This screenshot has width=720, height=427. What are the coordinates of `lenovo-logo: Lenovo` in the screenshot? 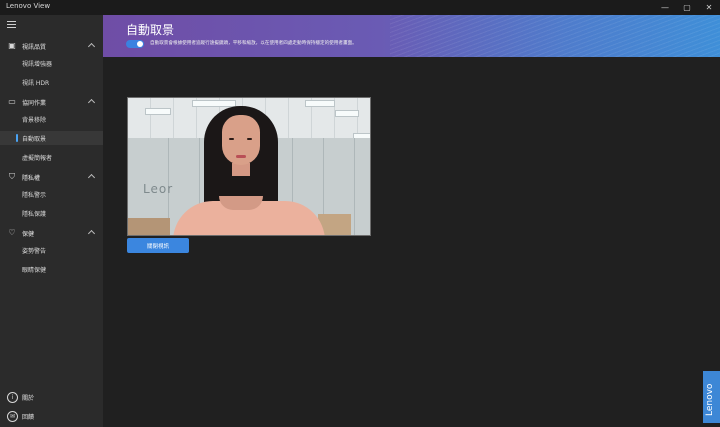 It's located at (711, 397).